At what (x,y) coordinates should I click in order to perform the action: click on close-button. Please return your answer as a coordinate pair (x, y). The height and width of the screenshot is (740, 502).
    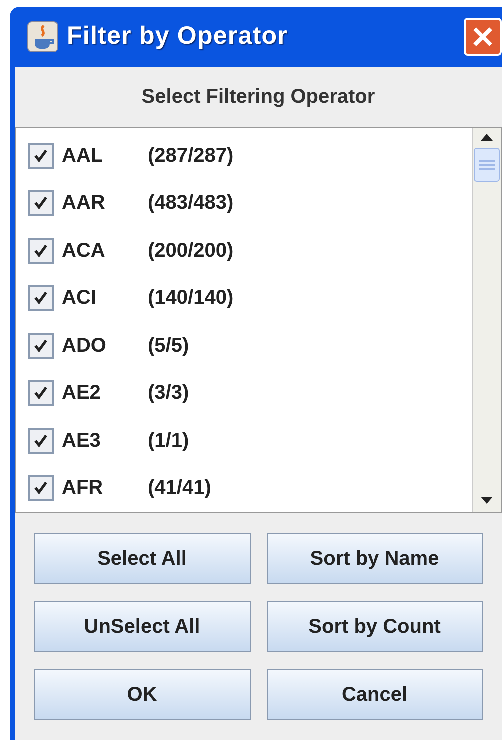
    Looking at the image, I should click on (483, 37).